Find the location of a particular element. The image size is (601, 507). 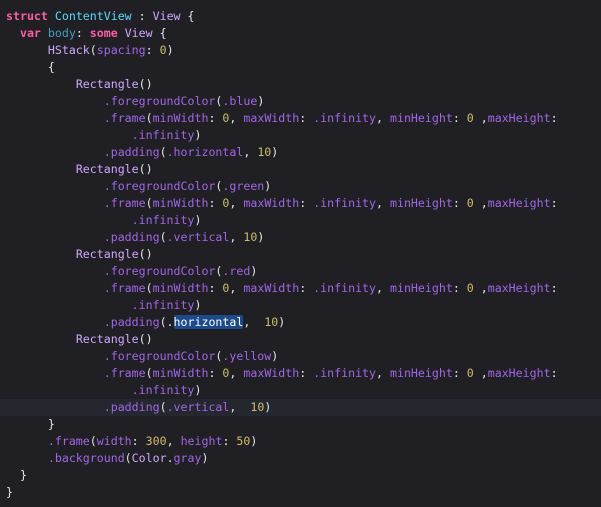

code-token: . is located at coordinates (170, 458).